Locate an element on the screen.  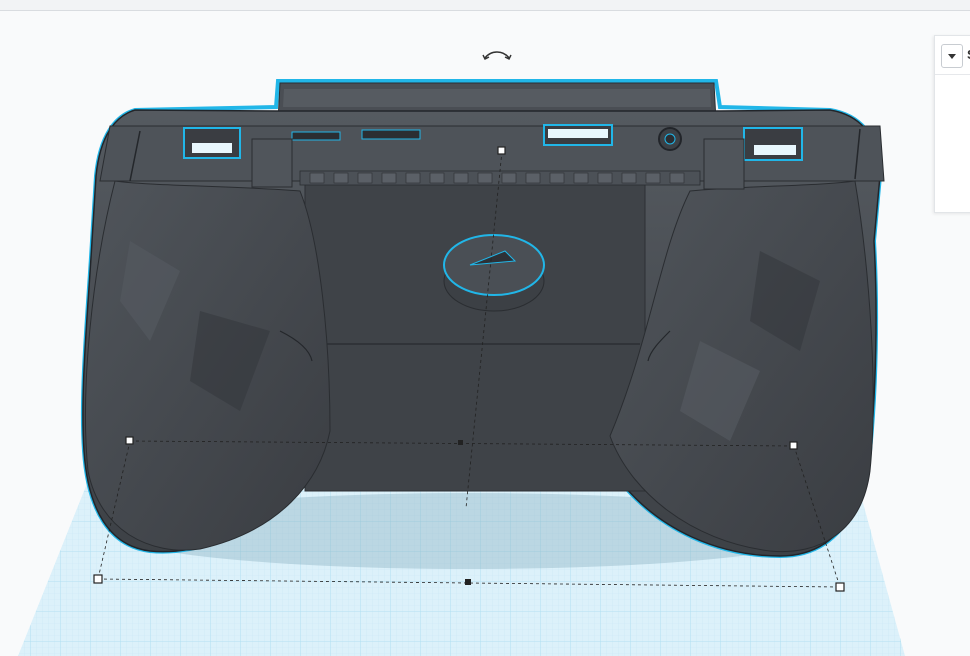
top-toolbar-strip is located at coordinates (485, 5).